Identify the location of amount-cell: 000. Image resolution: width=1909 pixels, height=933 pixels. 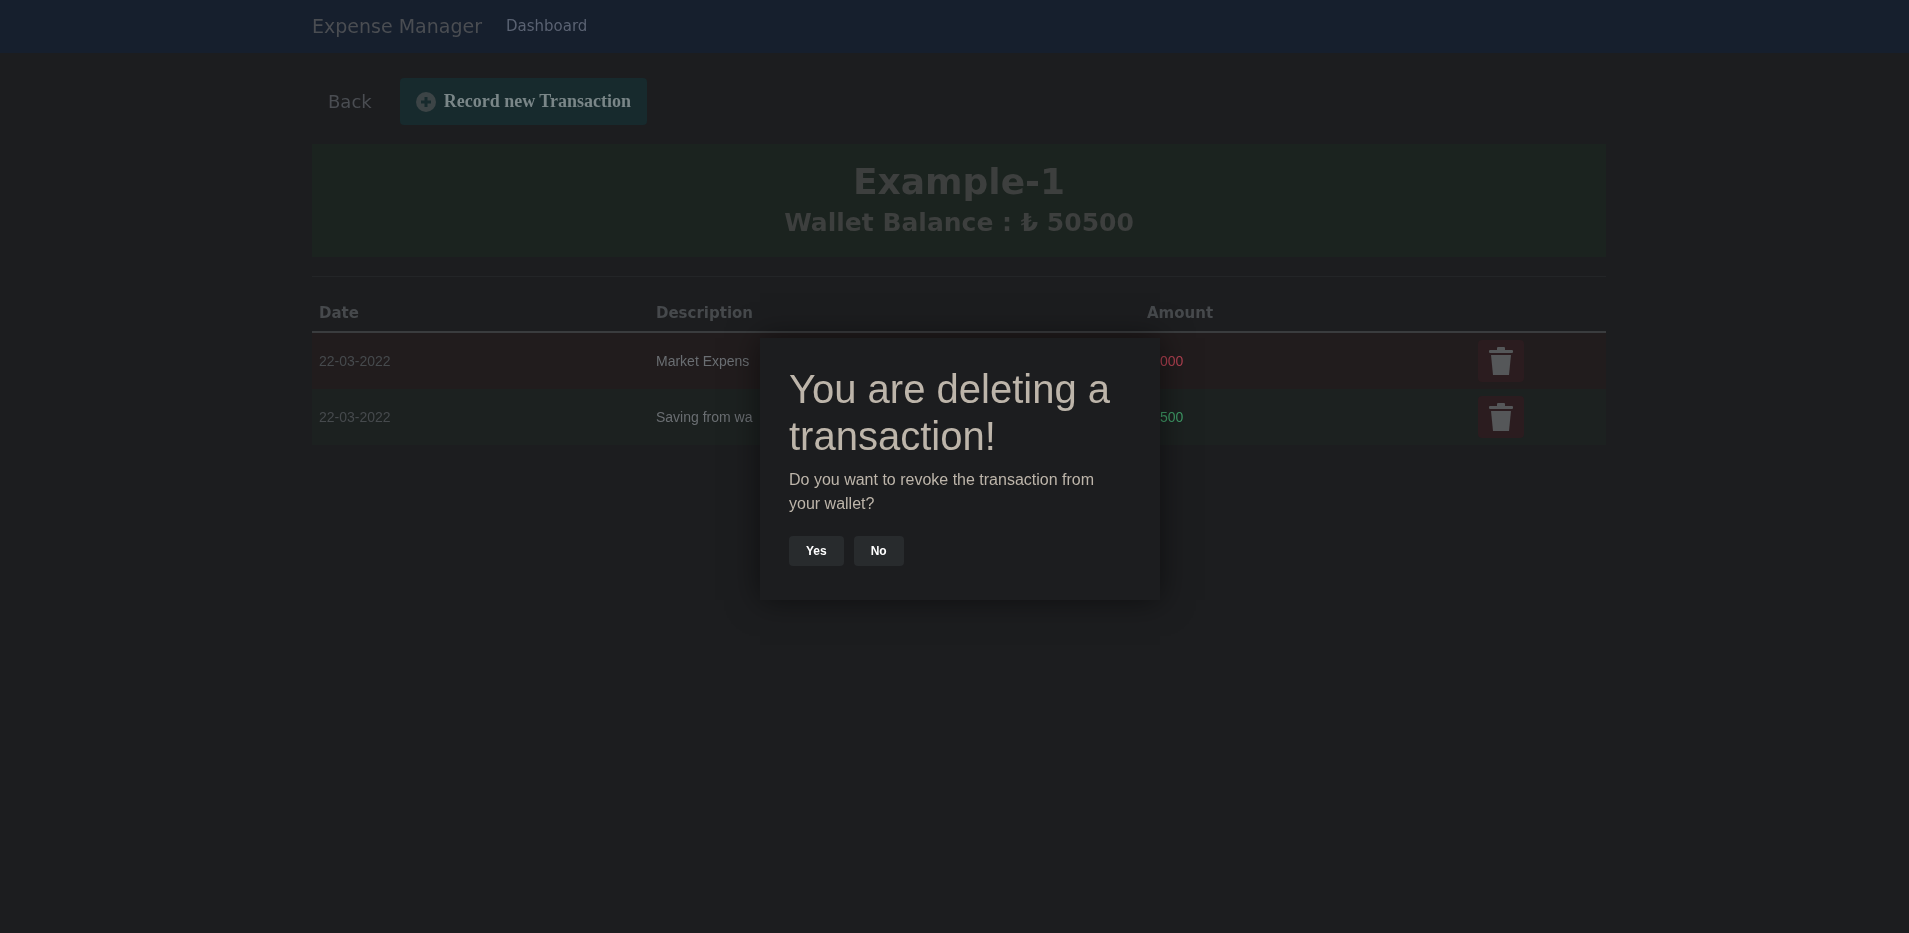
(1172, 360).